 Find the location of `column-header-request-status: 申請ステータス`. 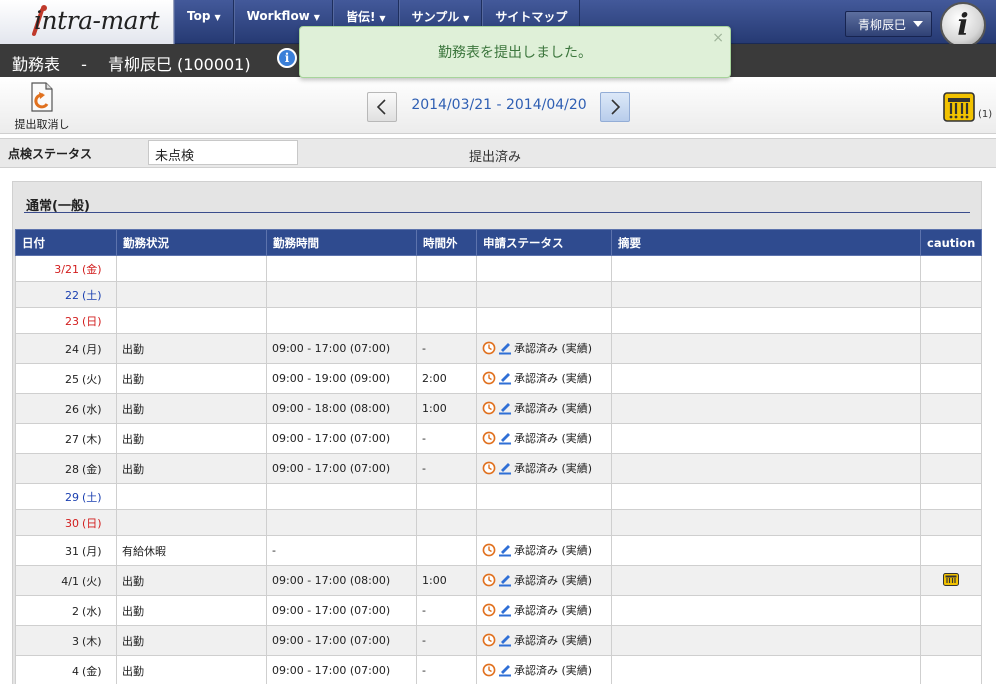

column-header-request-status: 申請ステータス is located at coordinates (544, 242).